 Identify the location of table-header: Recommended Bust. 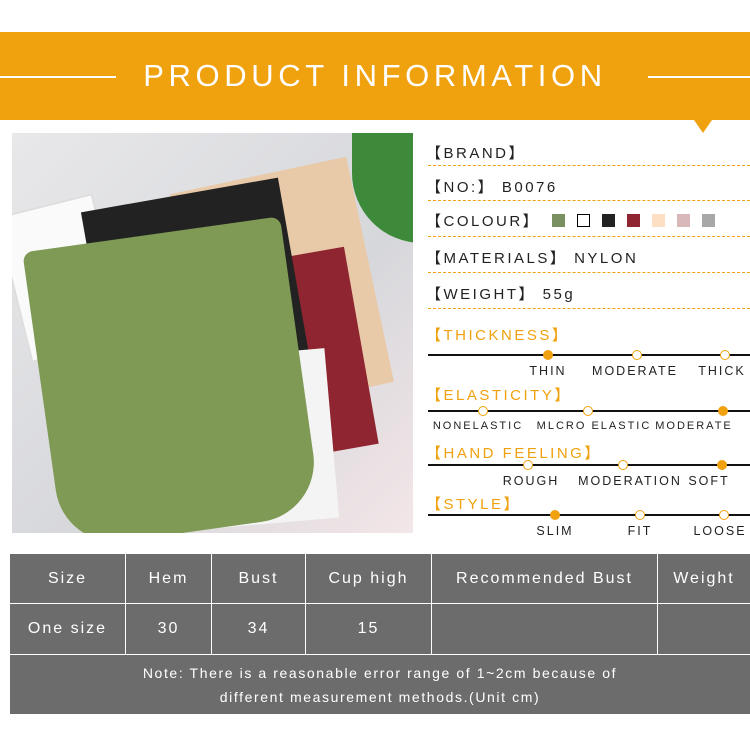
(545, 579).